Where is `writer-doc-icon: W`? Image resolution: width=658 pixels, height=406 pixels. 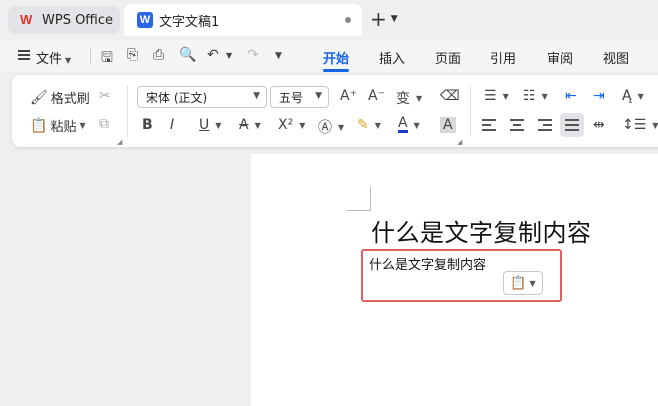 writer-doc-icon: W is located at coordinates (145, 20).